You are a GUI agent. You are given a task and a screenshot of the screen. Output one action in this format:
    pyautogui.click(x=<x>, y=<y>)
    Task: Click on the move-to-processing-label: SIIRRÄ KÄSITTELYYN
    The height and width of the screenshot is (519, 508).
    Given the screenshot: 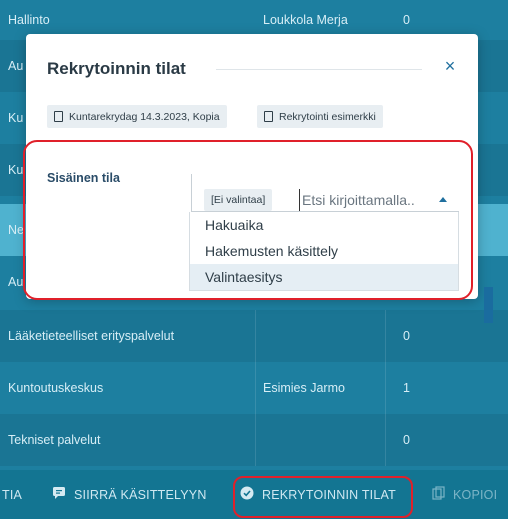 What is the action you would take?
    pyautogui.click(x=140, y=494)
    